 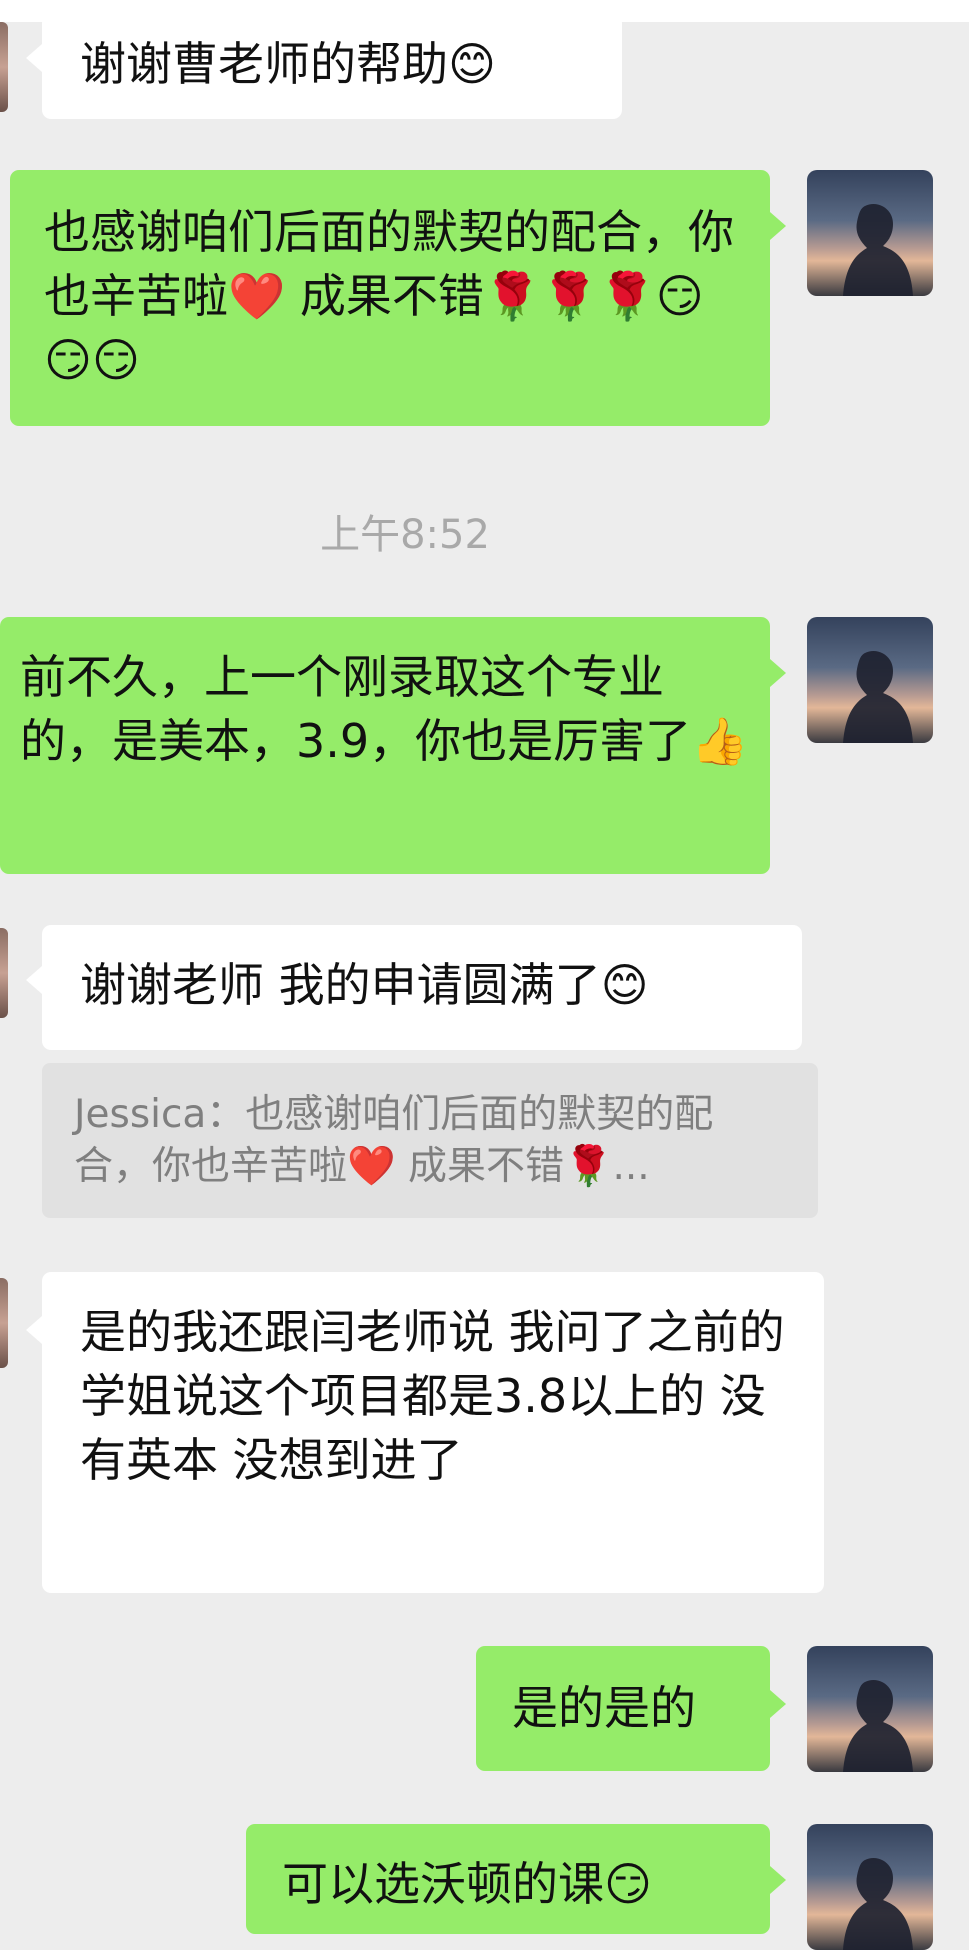 I want to click on message-bubble-incoming: 谢谢老师 我的申请圆满了😊, so click(x=422, y=987).